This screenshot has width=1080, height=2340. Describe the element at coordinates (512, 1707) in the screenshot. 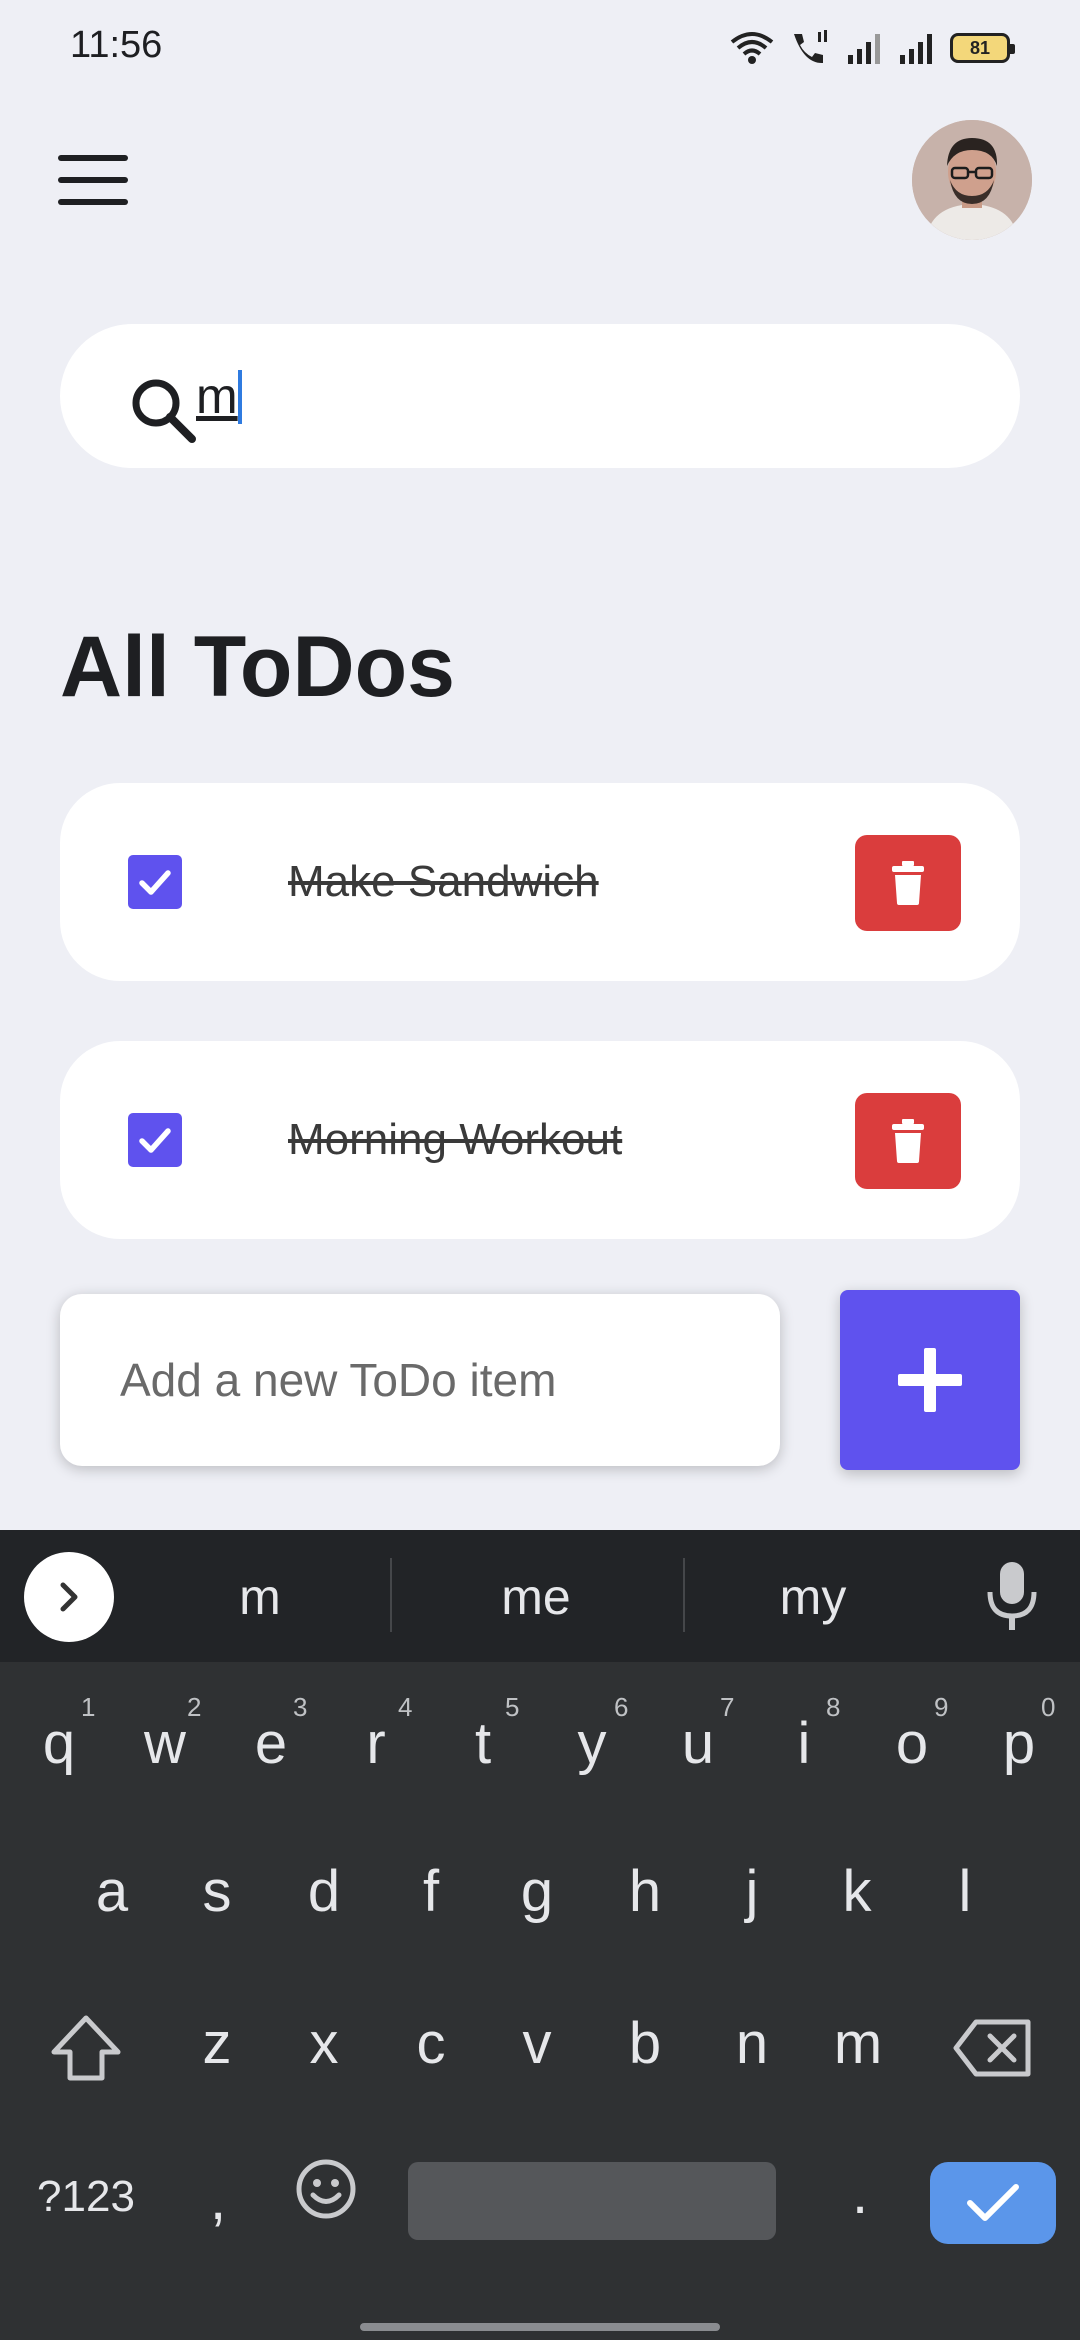

I see `key-number-hint: 5` at that location.